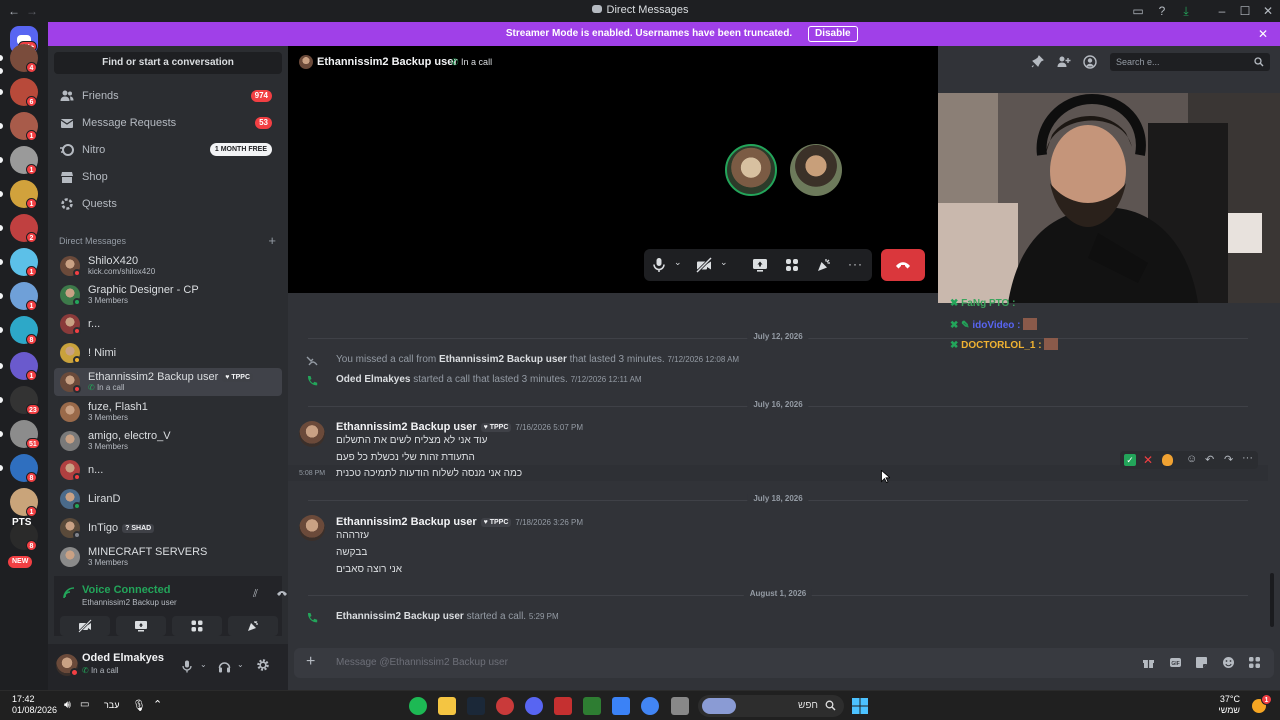 This screenshot has height=720, width=1280. I want to click on create-dm-plus-icon: +, so click(272, 240).